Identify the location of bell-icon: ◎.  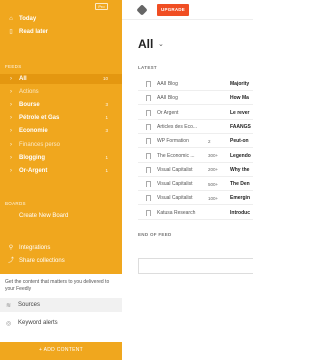
(9, 323).